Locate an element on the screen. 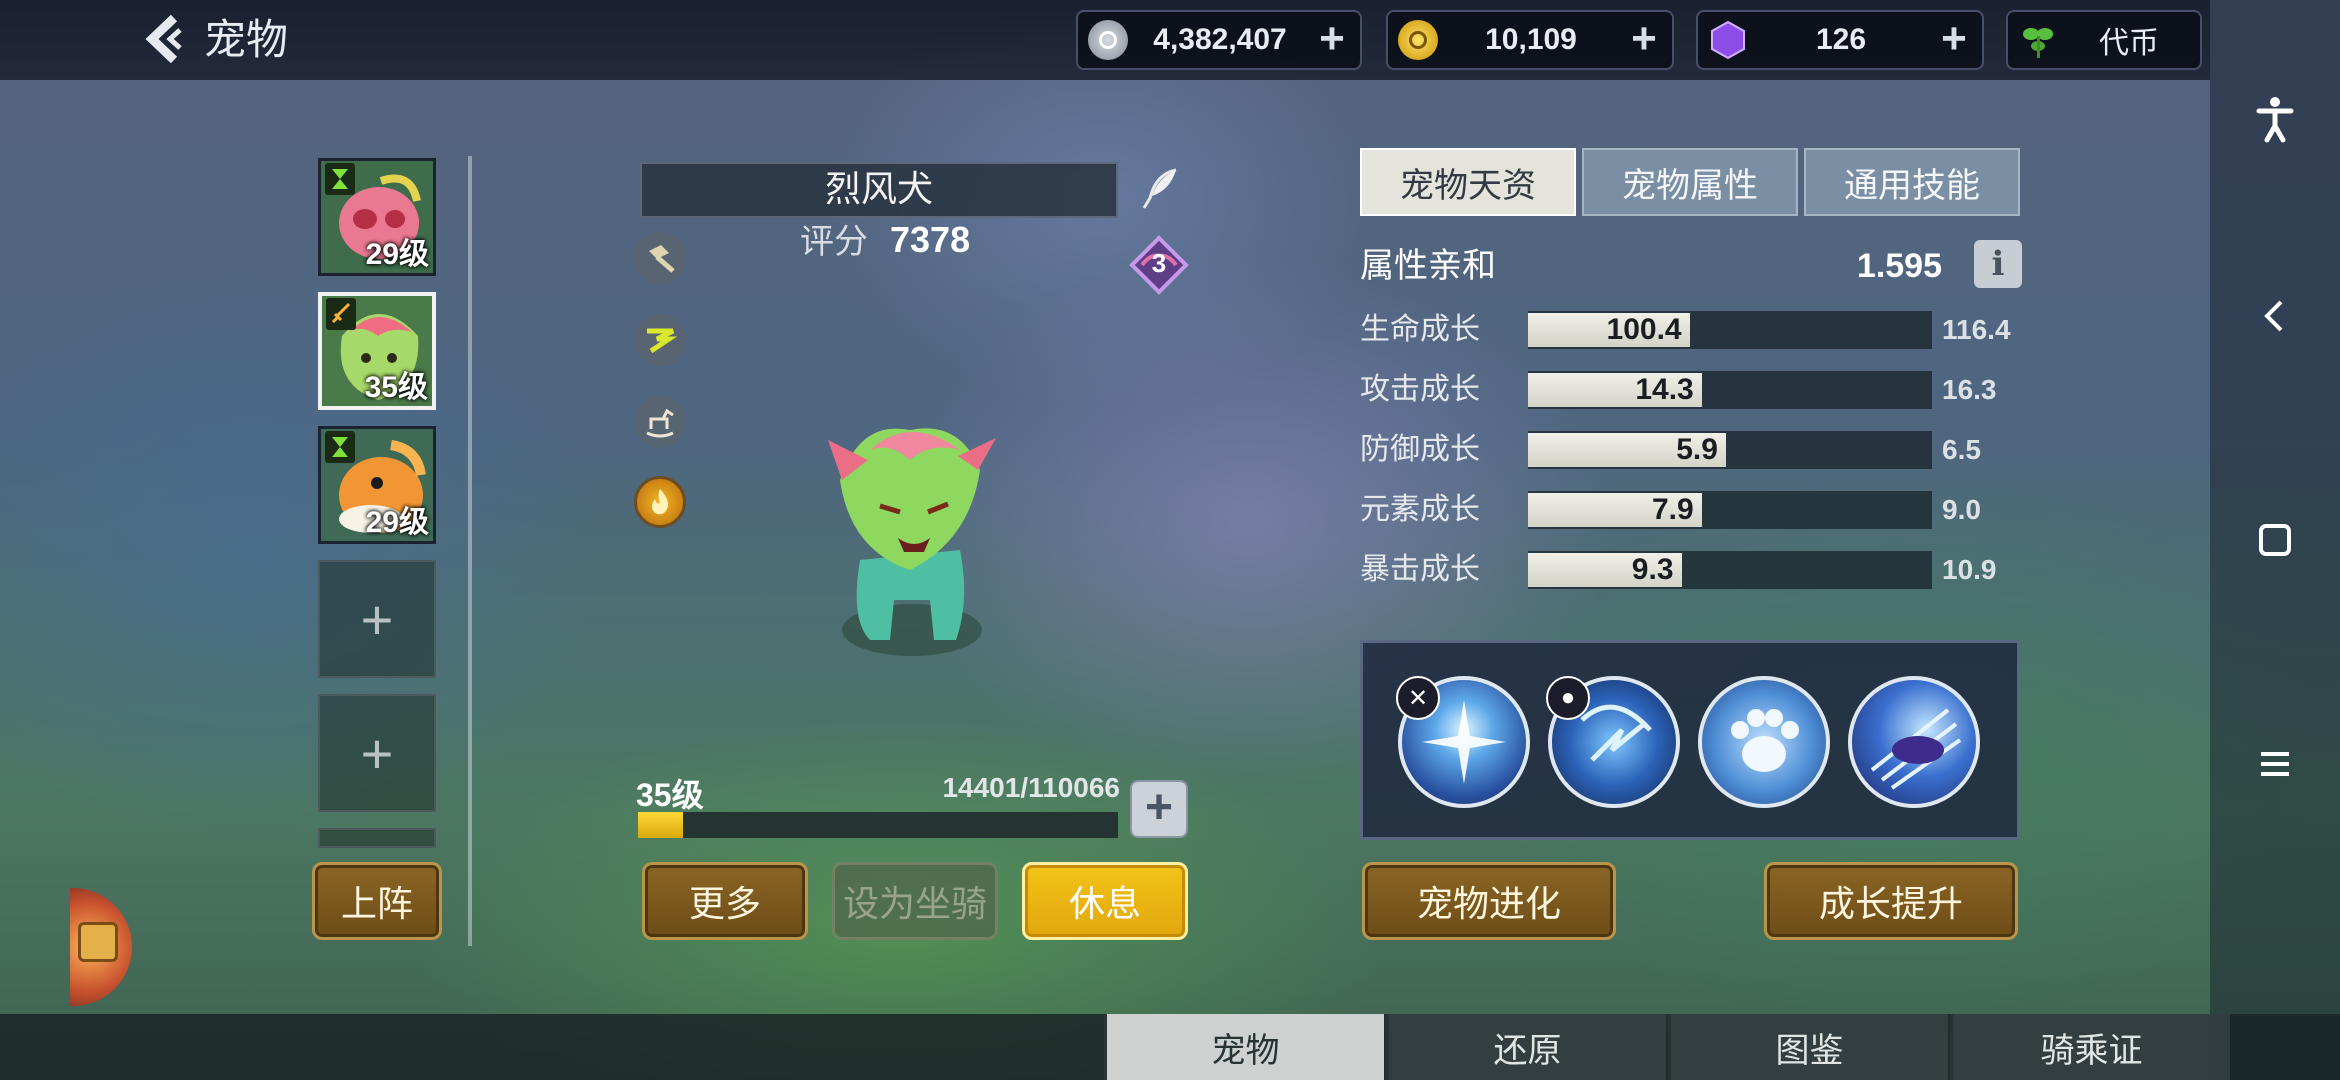 This screenshot has width=2340, height=1080. rest-button: 休息 is located at coordinates (1105, 901).